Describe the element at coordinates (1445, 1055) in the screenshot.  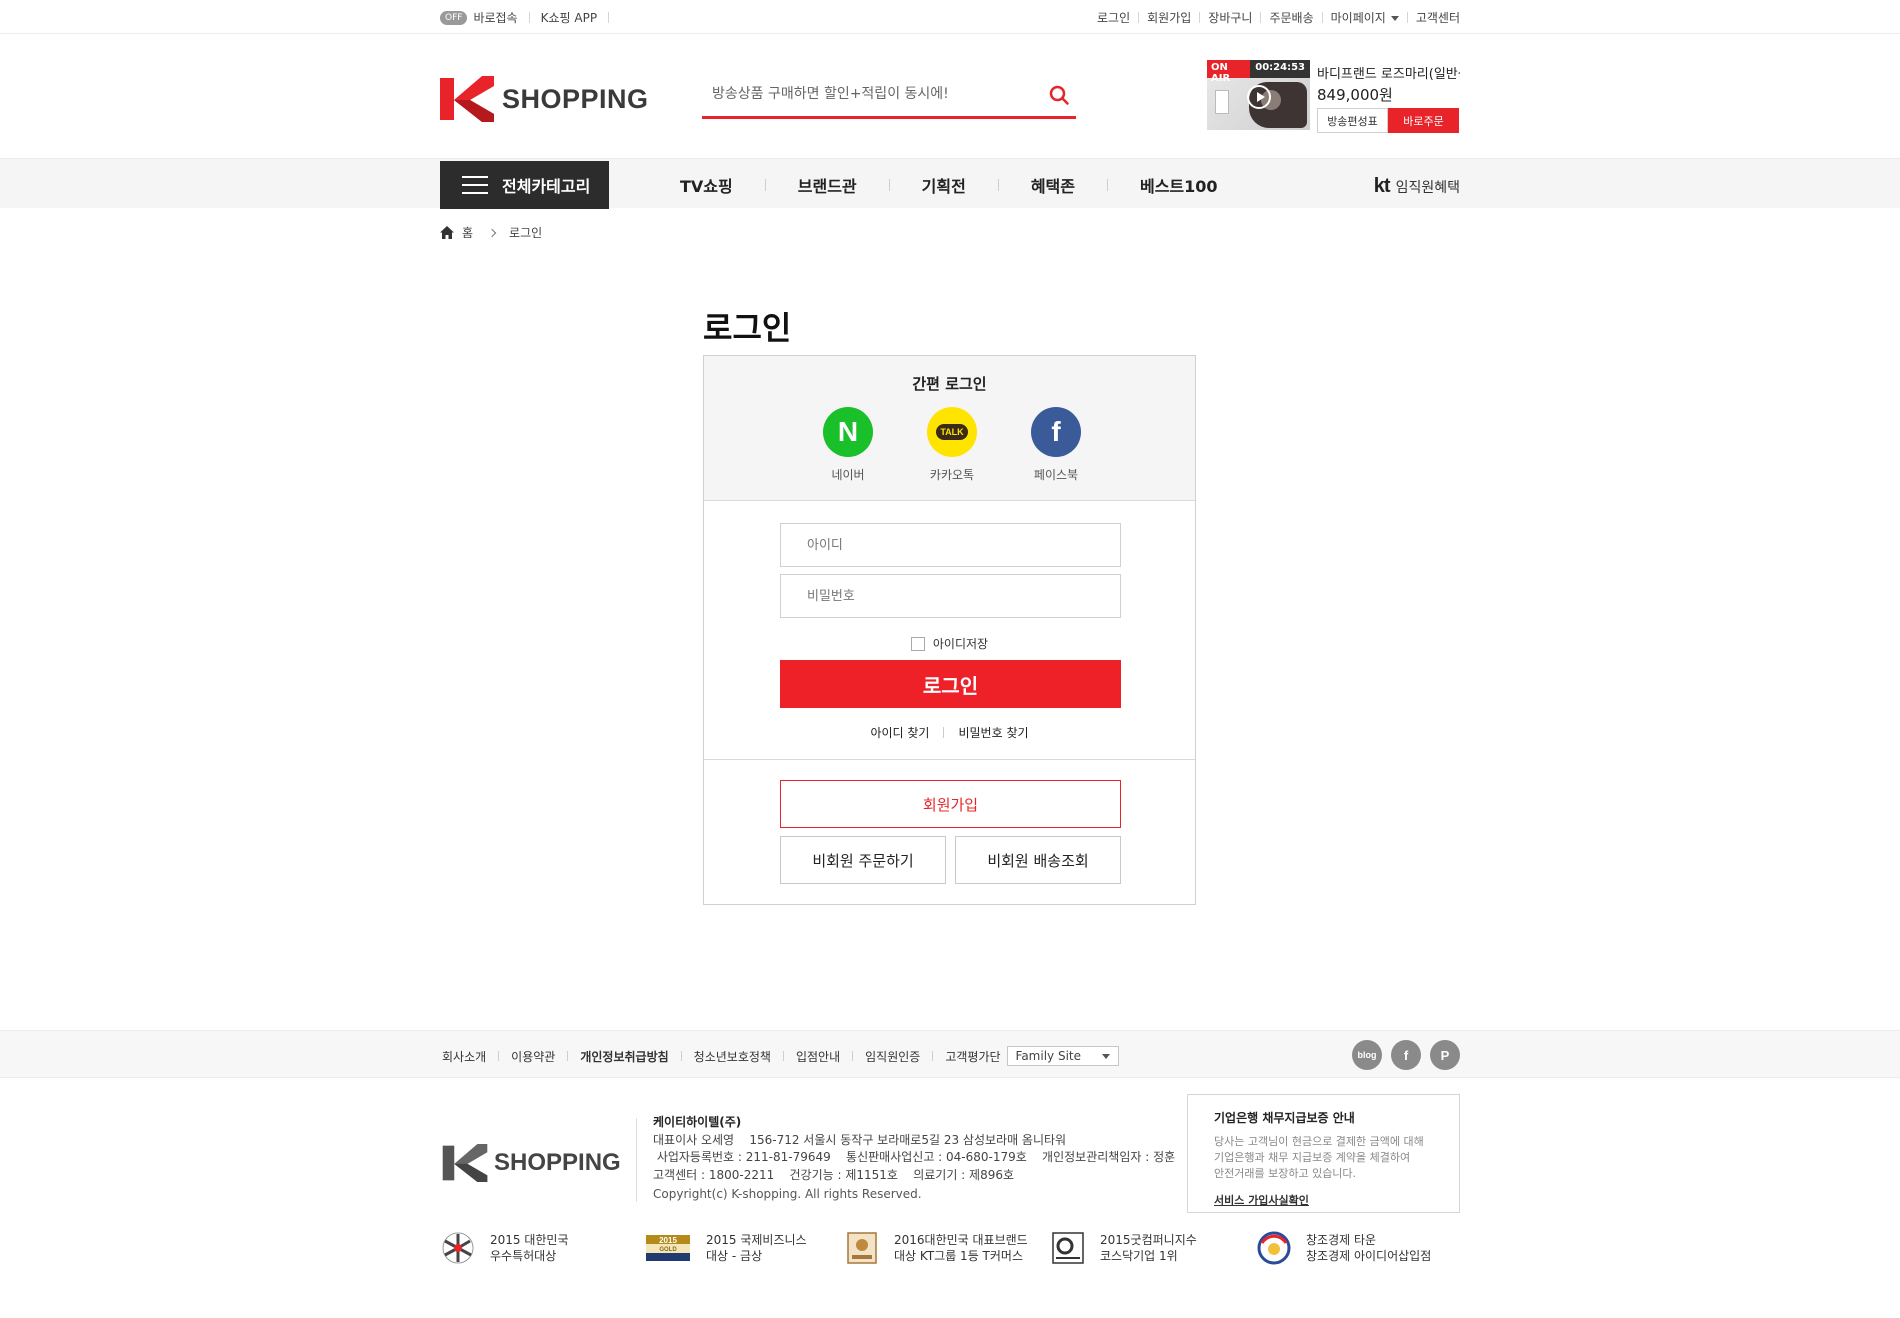
I see `pinterest-icon: P` at that location.